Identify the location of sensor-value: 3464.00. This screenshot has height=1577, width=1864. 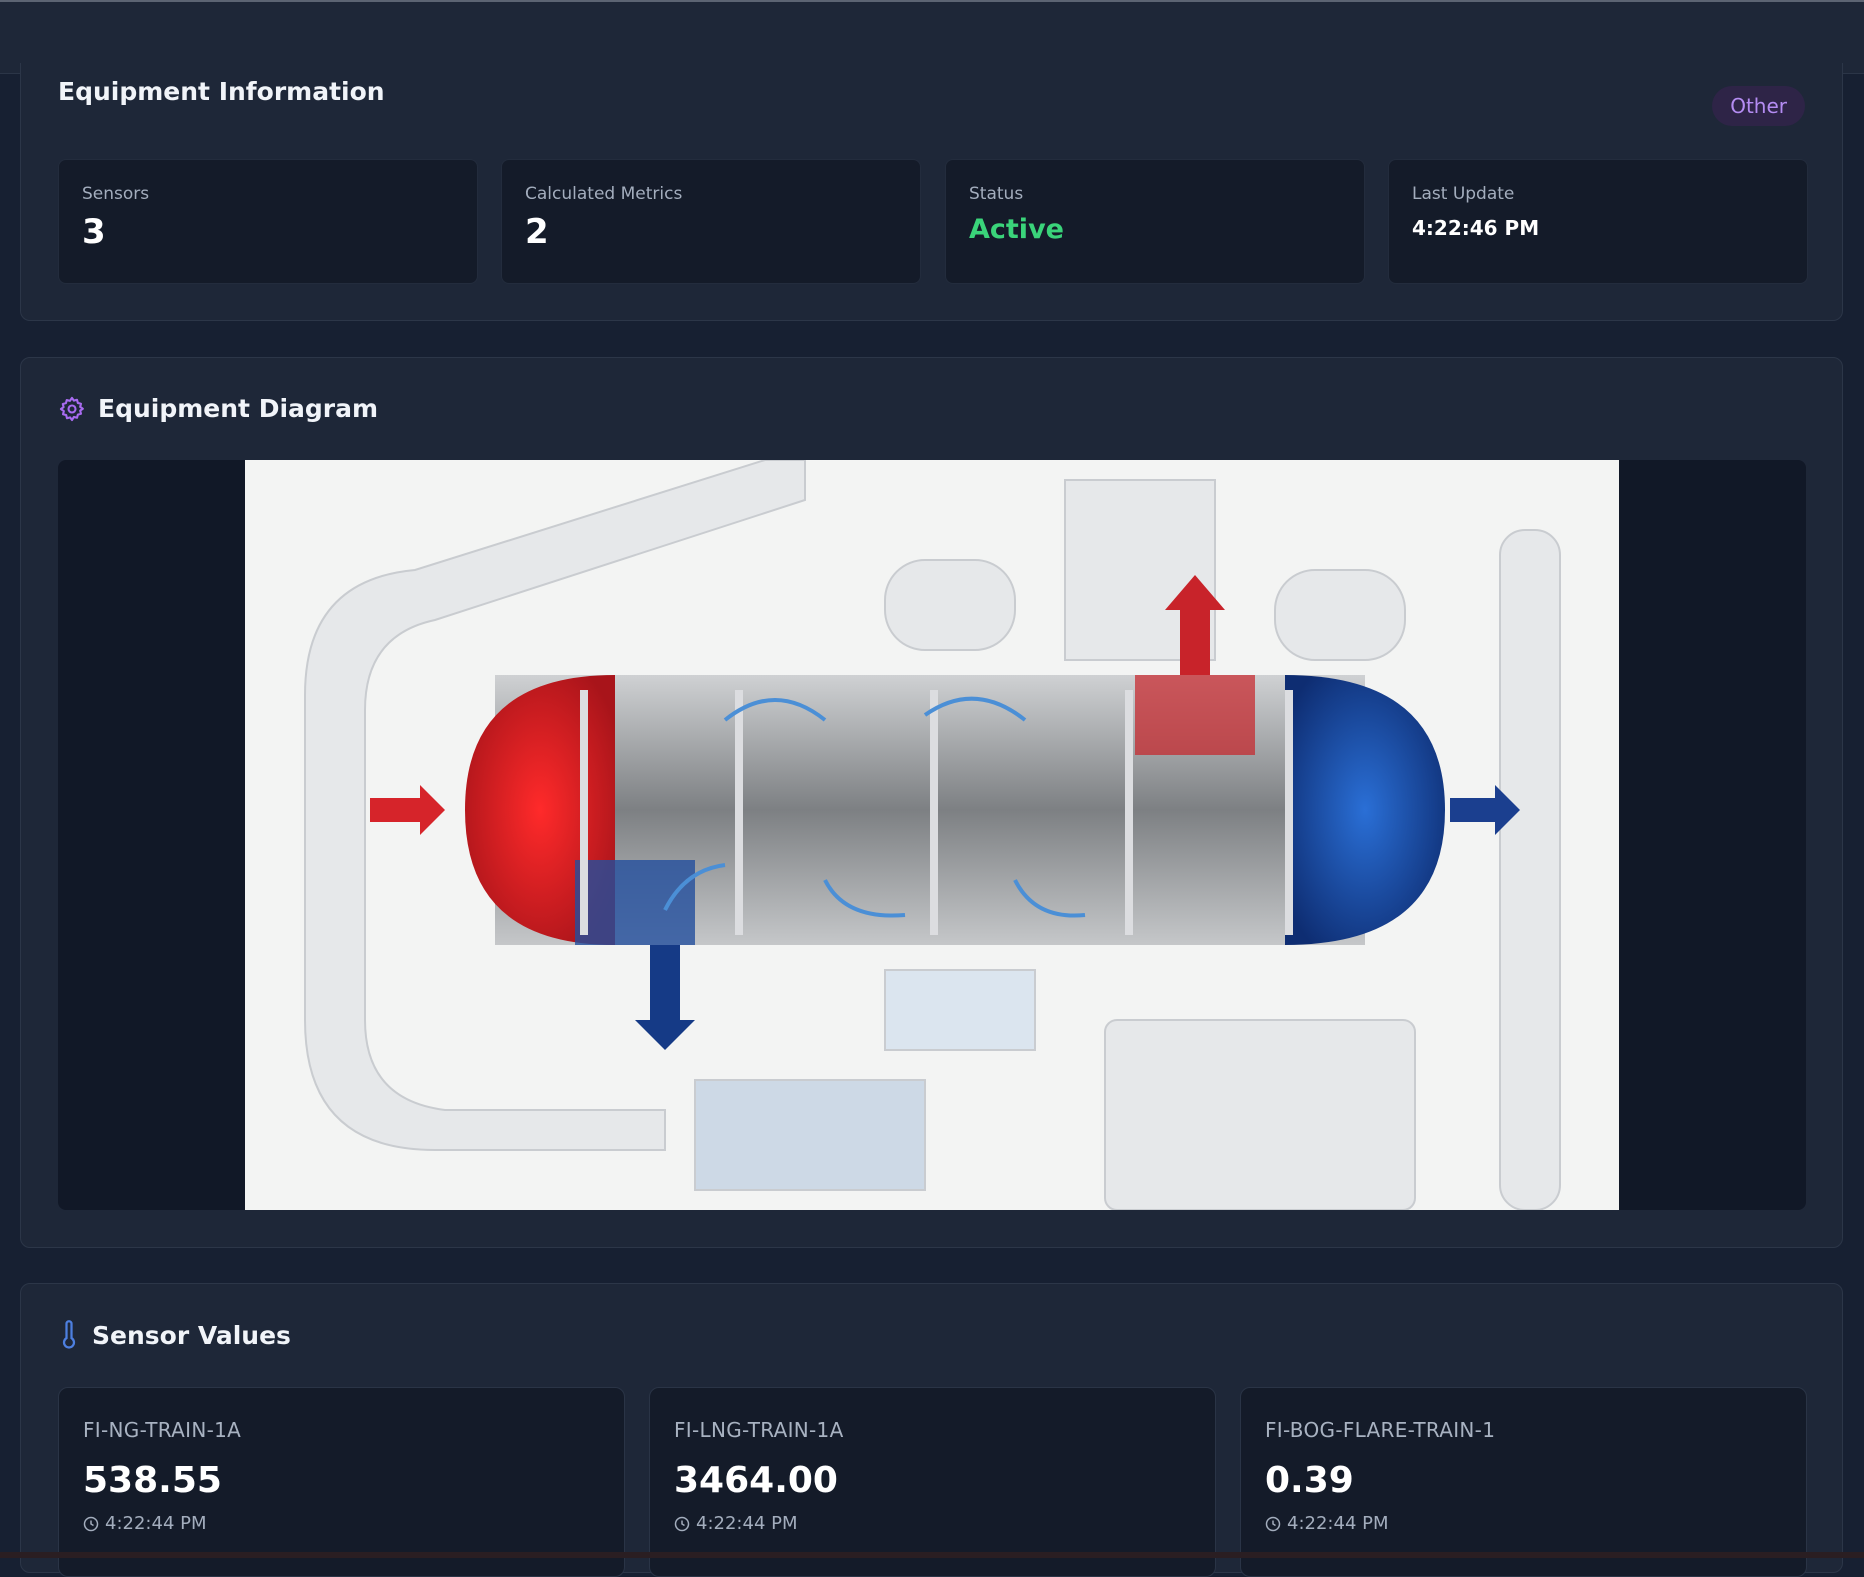
(756, 1480).